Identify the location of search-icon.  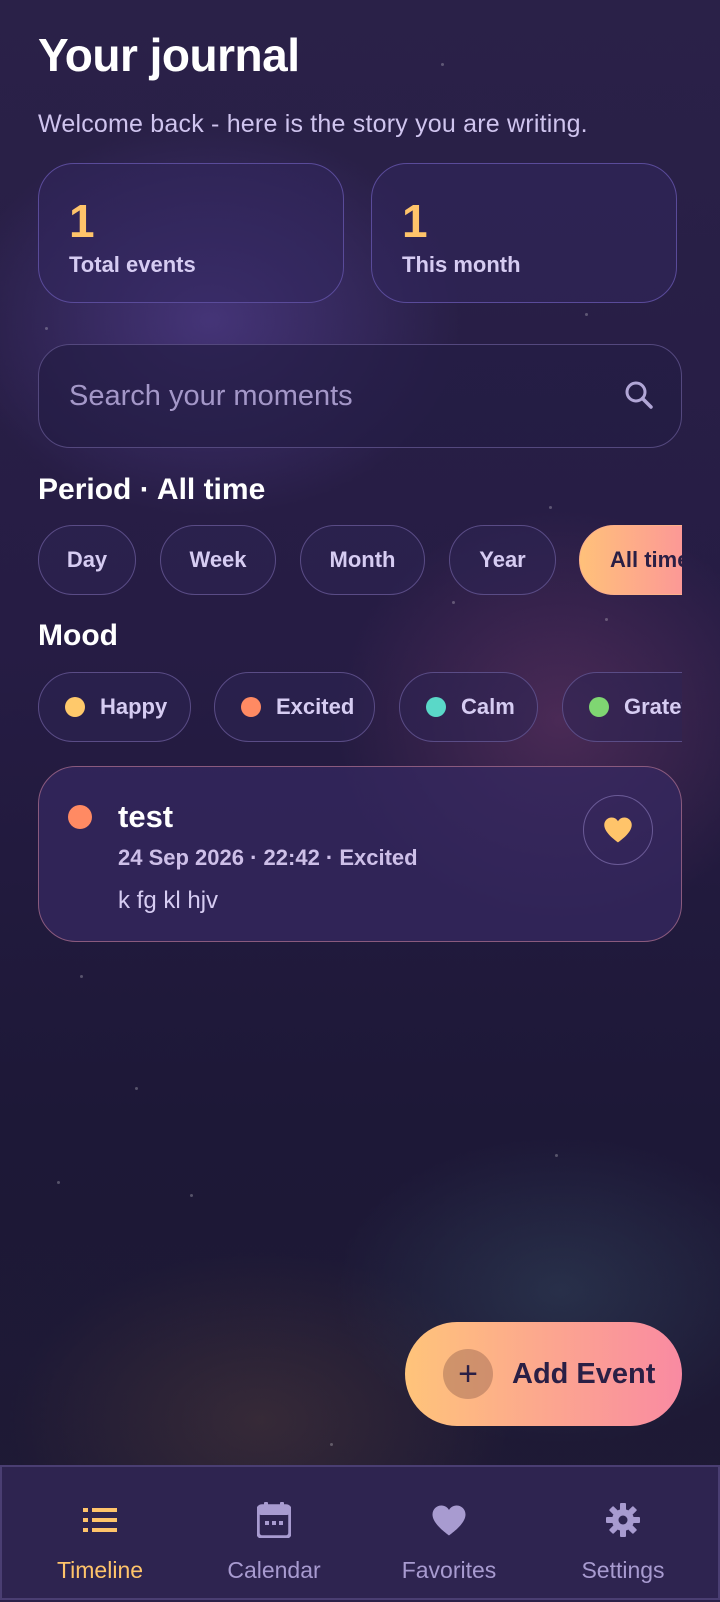
(639, 395).